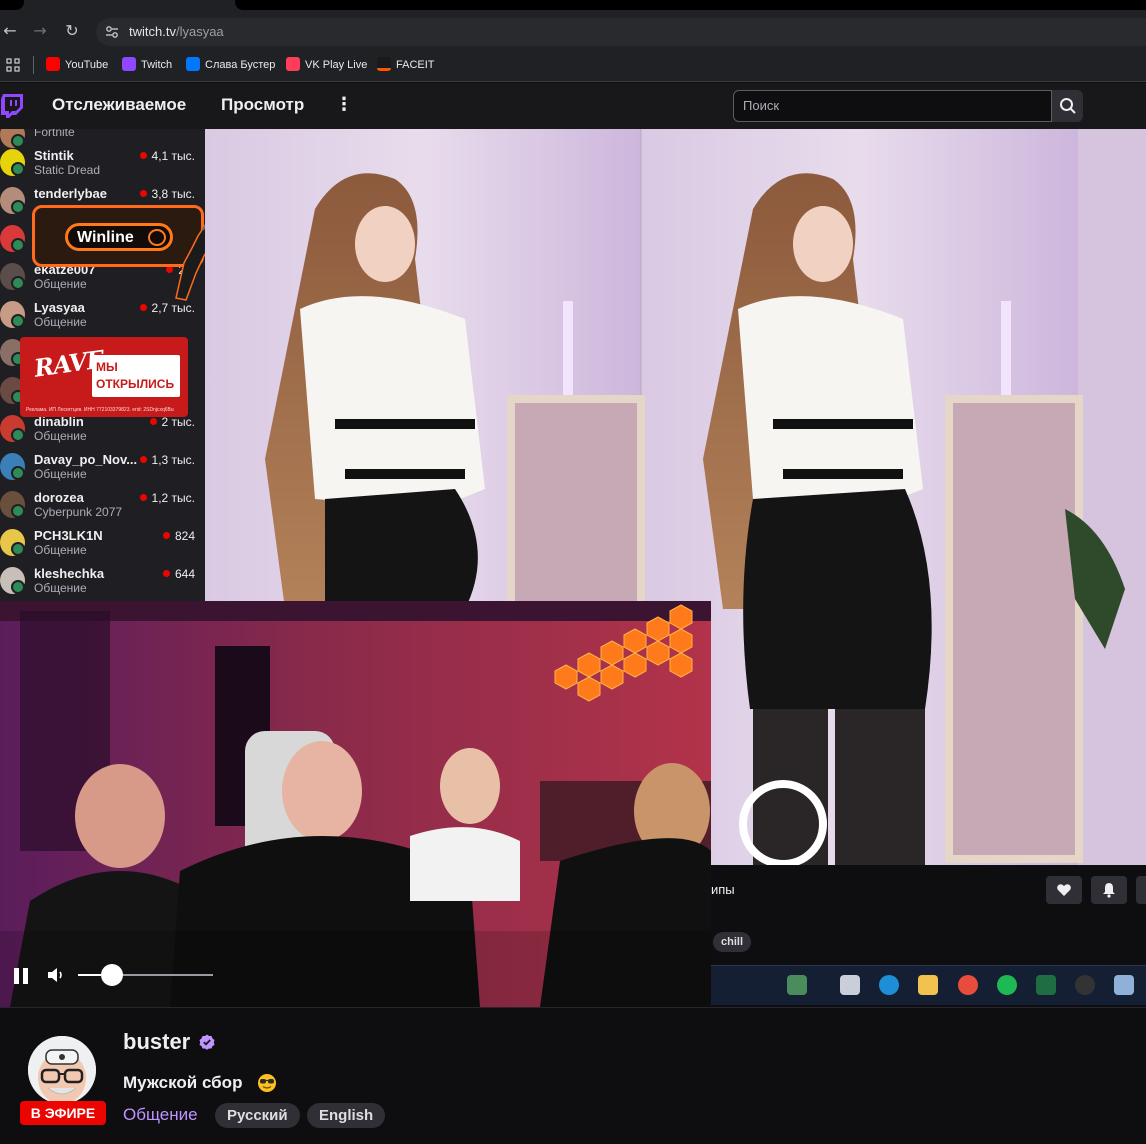  I want to click on winline-logo-text: Winline, so click(105, 237).